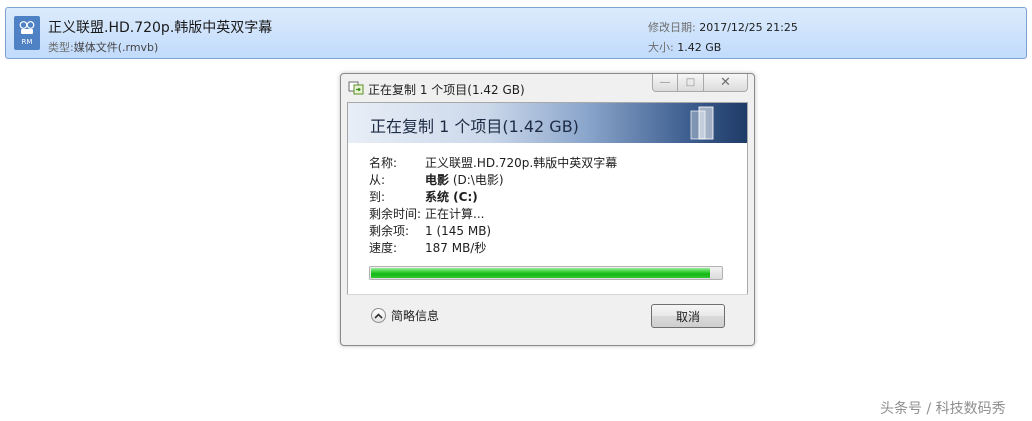  What do you see at coordinates (116, 47) in the screenshot?
I see `file-type-value: 媒体文件(.rmvb)` at bounding box center [116, 47].